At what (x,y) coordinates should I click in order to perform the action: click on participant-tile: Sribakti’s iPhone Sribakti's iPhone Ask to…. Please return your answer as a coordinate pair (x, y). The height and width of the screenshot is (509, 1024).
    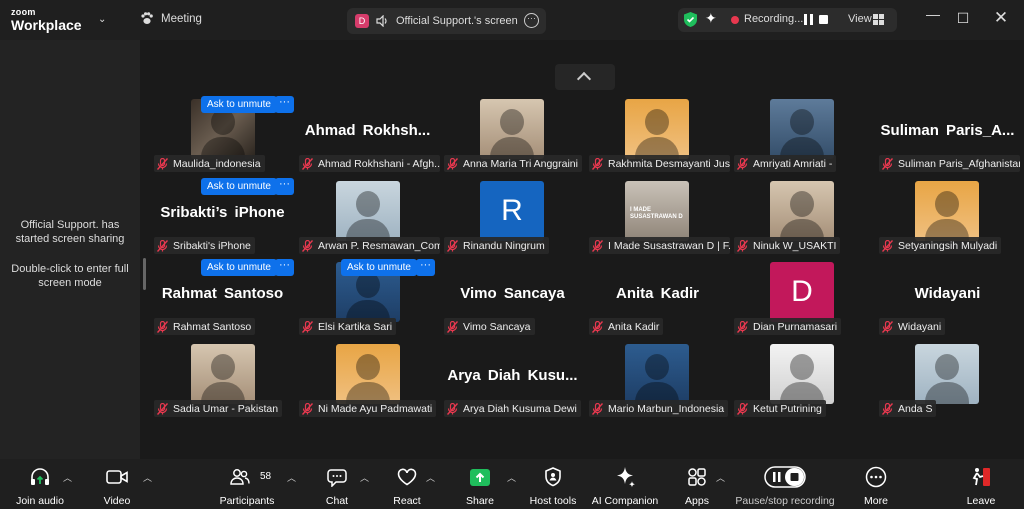
    Looking at the image, I should click on (222, 220).